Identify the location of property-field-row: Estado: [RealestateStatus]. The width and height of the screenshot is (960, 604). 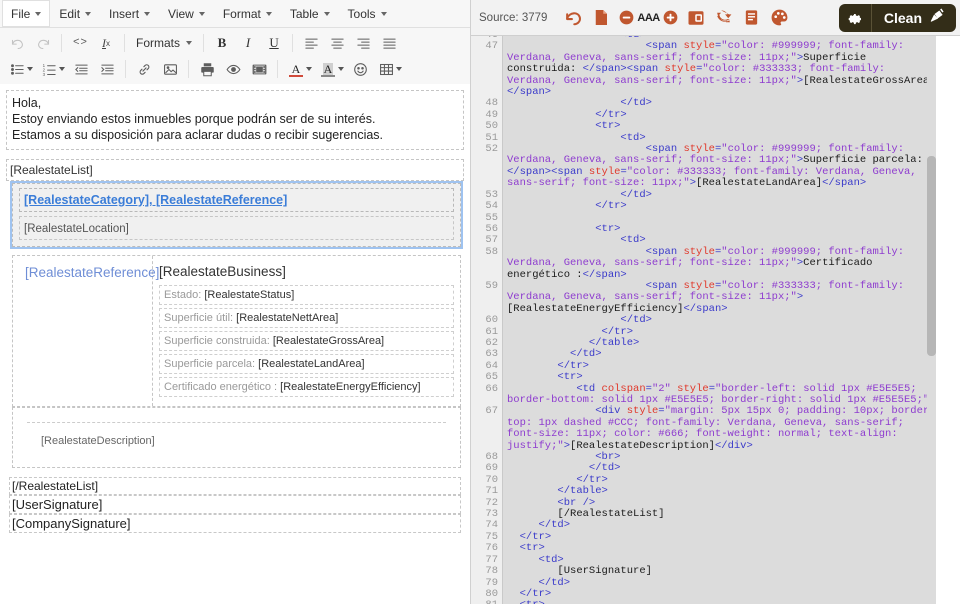
(306, 295).